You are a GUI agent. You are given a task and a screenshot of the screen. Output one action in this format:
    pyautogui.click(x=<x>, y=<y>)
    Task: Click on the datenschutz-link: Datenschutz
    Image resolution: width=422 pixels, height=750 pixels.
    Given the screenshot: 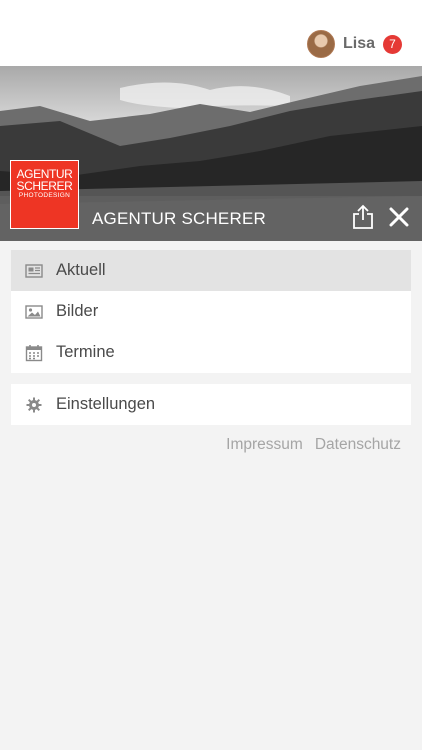 What is the action you would take?
    pyautogui.click(x=358, y=445)
    